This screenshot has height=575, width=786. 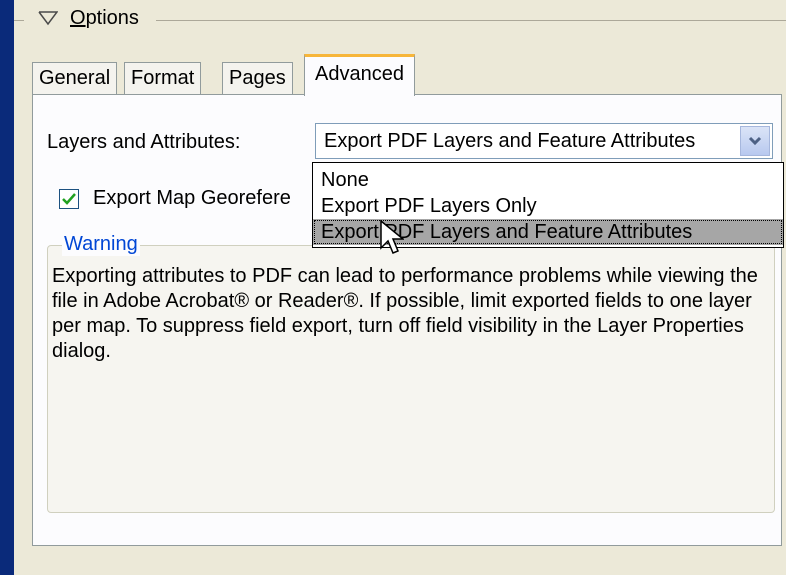 What do you see at coordinates (392, 237) in the screenshot?
I see `mouse-cursor-icon` at bounding box center [392, 237].